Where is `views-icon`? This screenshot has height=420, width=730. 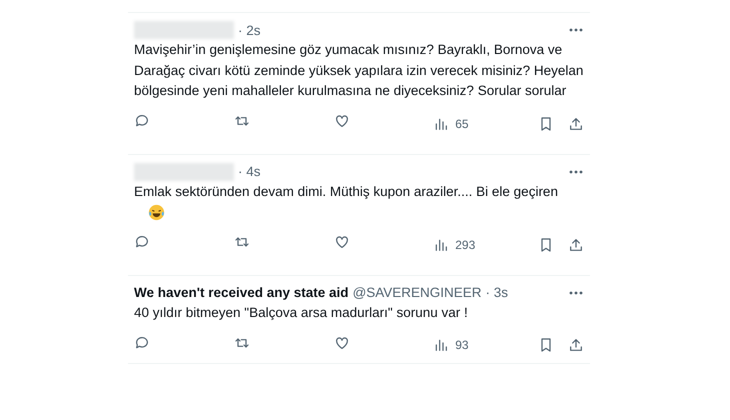 views-icon is located at coordinates (441, 345).